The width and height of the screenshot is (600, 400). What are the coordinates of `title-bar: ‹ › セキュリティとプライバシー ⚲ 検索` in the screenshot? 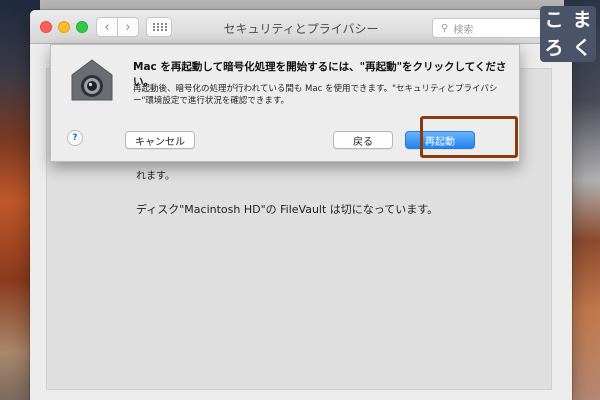 It's located at (301, 27).